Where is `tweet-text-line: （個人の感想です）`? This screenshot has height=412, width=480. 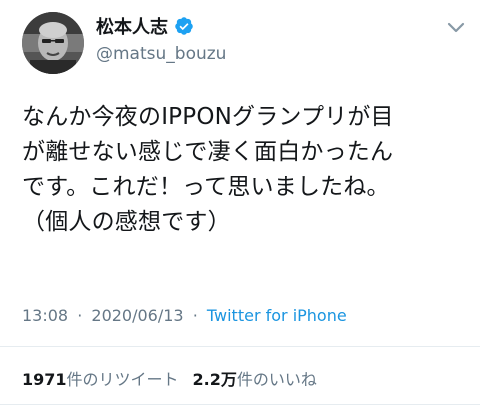
tweet-text-line: （個人の感想です） is located at coordinates (126, 222).